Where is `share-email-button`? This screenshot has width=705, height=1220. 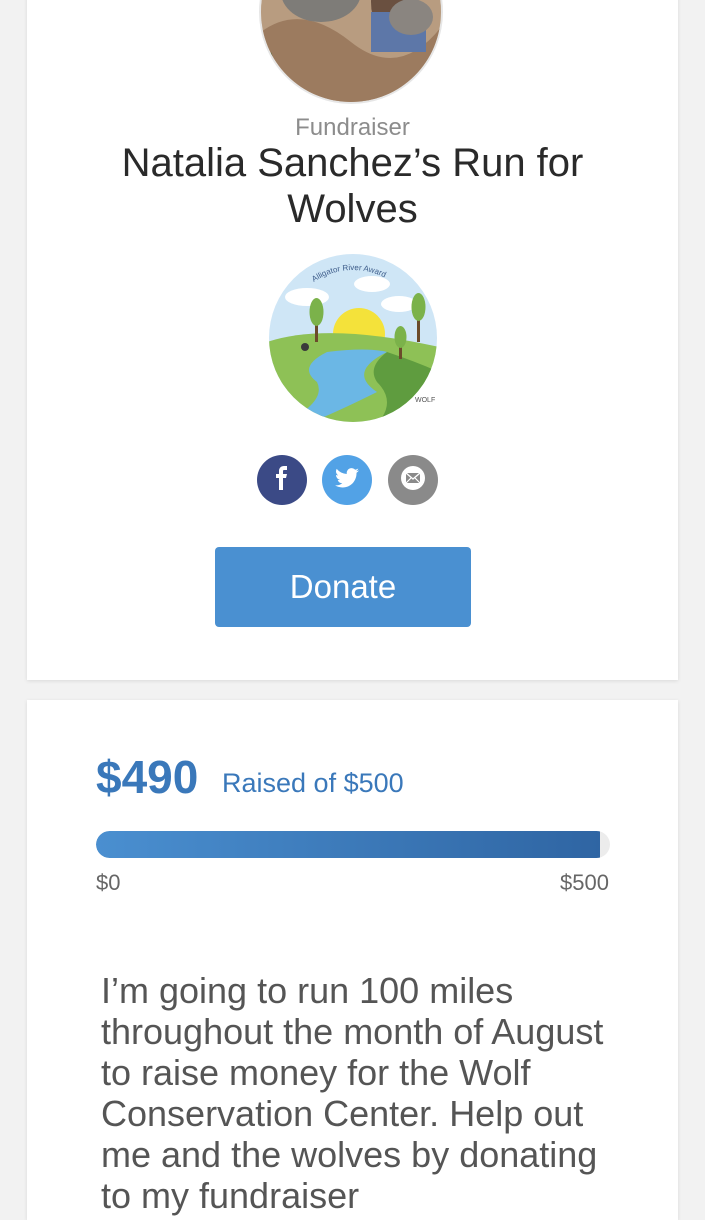
share-email-button is located at coordinates (413, 480).